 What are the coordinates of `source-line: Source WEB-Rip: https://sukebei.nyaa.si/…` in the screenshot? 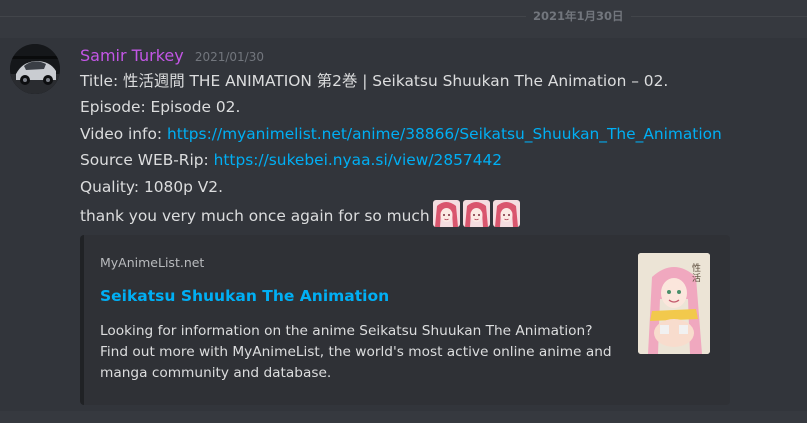 It's located at (443, 160).